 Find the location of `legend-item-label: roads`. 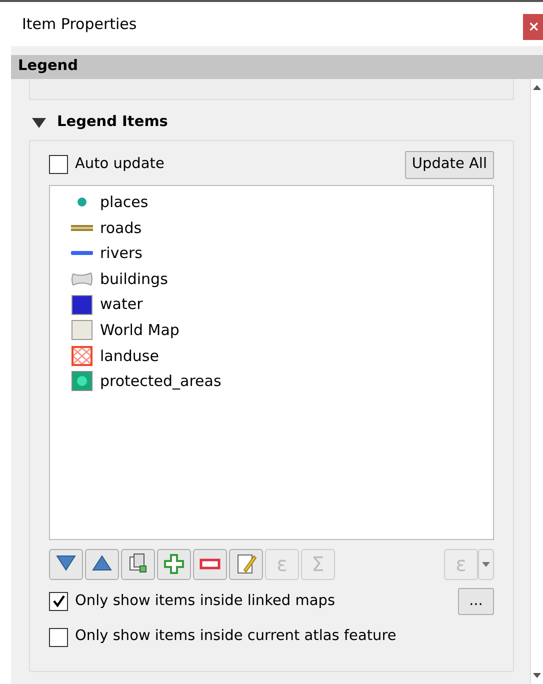

legend-item-label: roads is located at coordinates (121, 228).